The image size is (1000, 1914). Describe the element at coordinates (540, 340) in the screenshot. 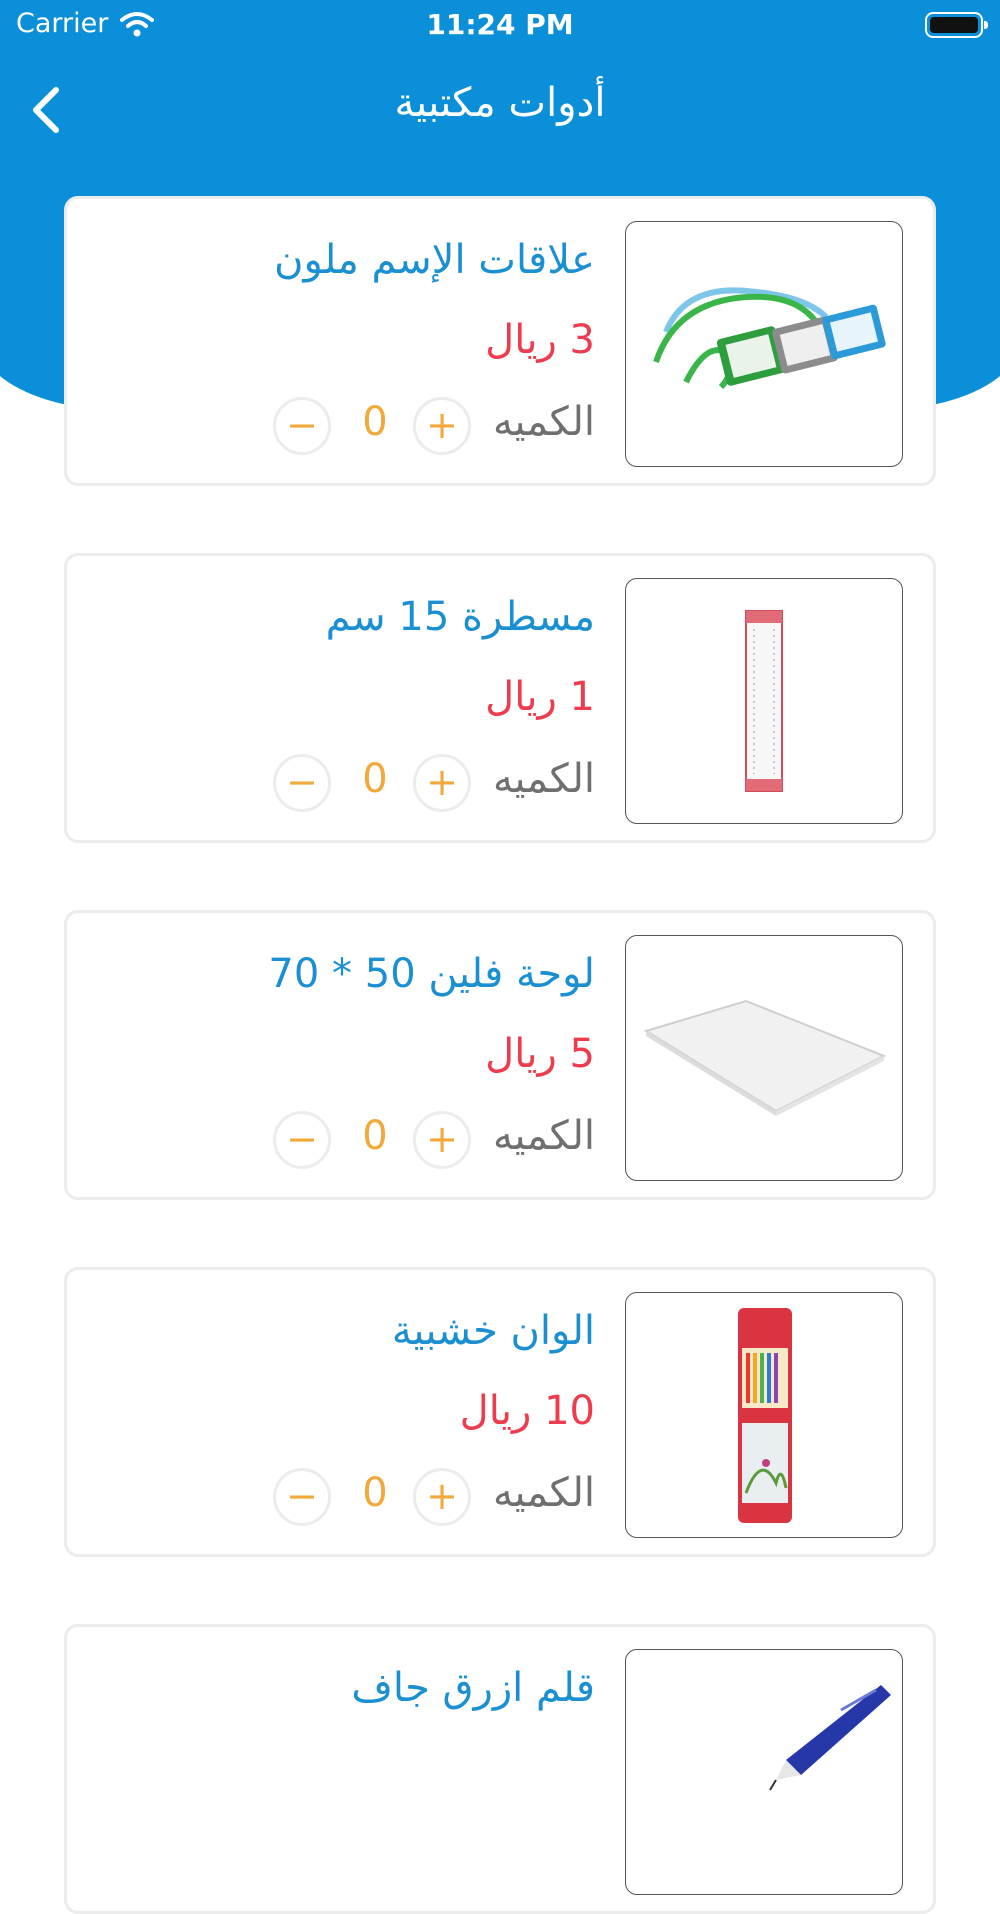

I see `product-price: 3 ريال` at that location.